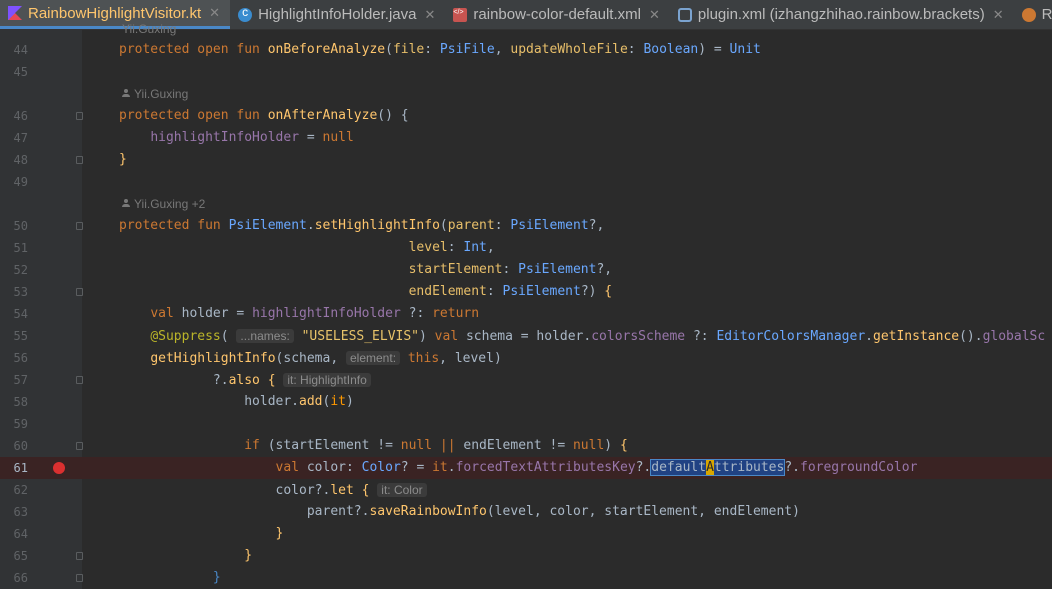  What do you see at coordinates (245, 380) in the screenshot?
I see `code-text: ?.also { it: HighlightInfo` at bounding box center [245, 380].